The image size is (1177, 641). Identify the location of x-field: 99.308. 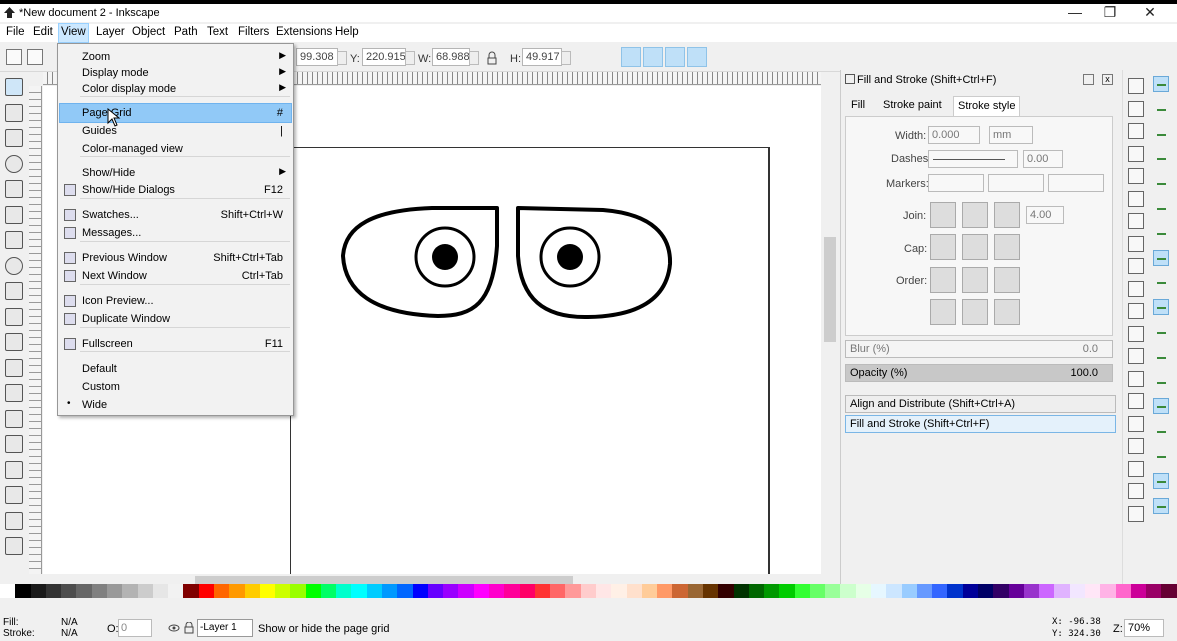
(321, 57).